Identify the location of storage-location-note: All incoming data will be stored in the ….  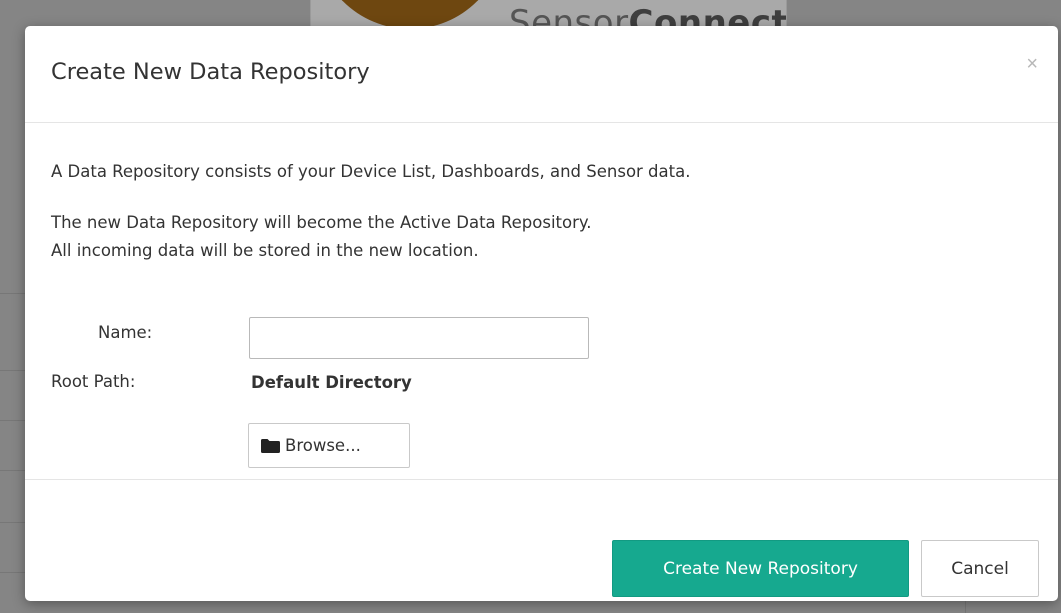
(265, 250).